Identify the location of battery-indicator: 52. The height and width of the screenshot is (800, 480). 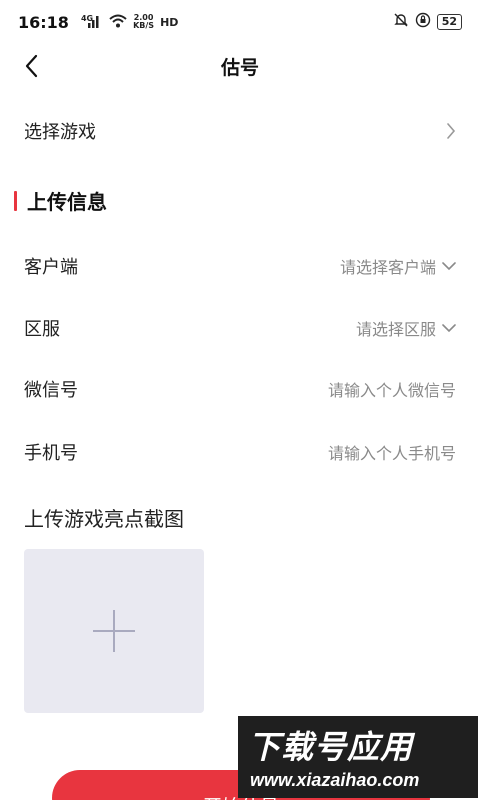
(449, 22).